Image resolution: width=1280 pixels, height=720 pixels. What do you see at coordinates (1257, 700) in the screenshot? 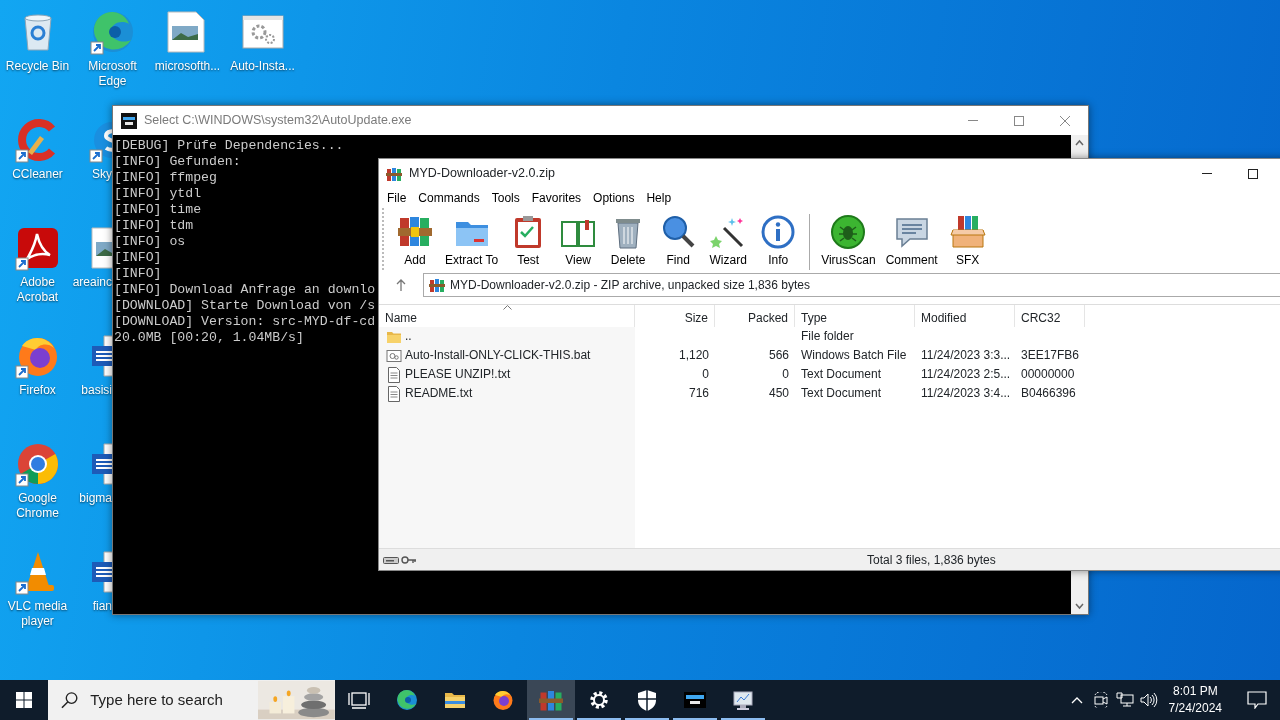
I see `notification-icon` at bounding box center [1257, 700].